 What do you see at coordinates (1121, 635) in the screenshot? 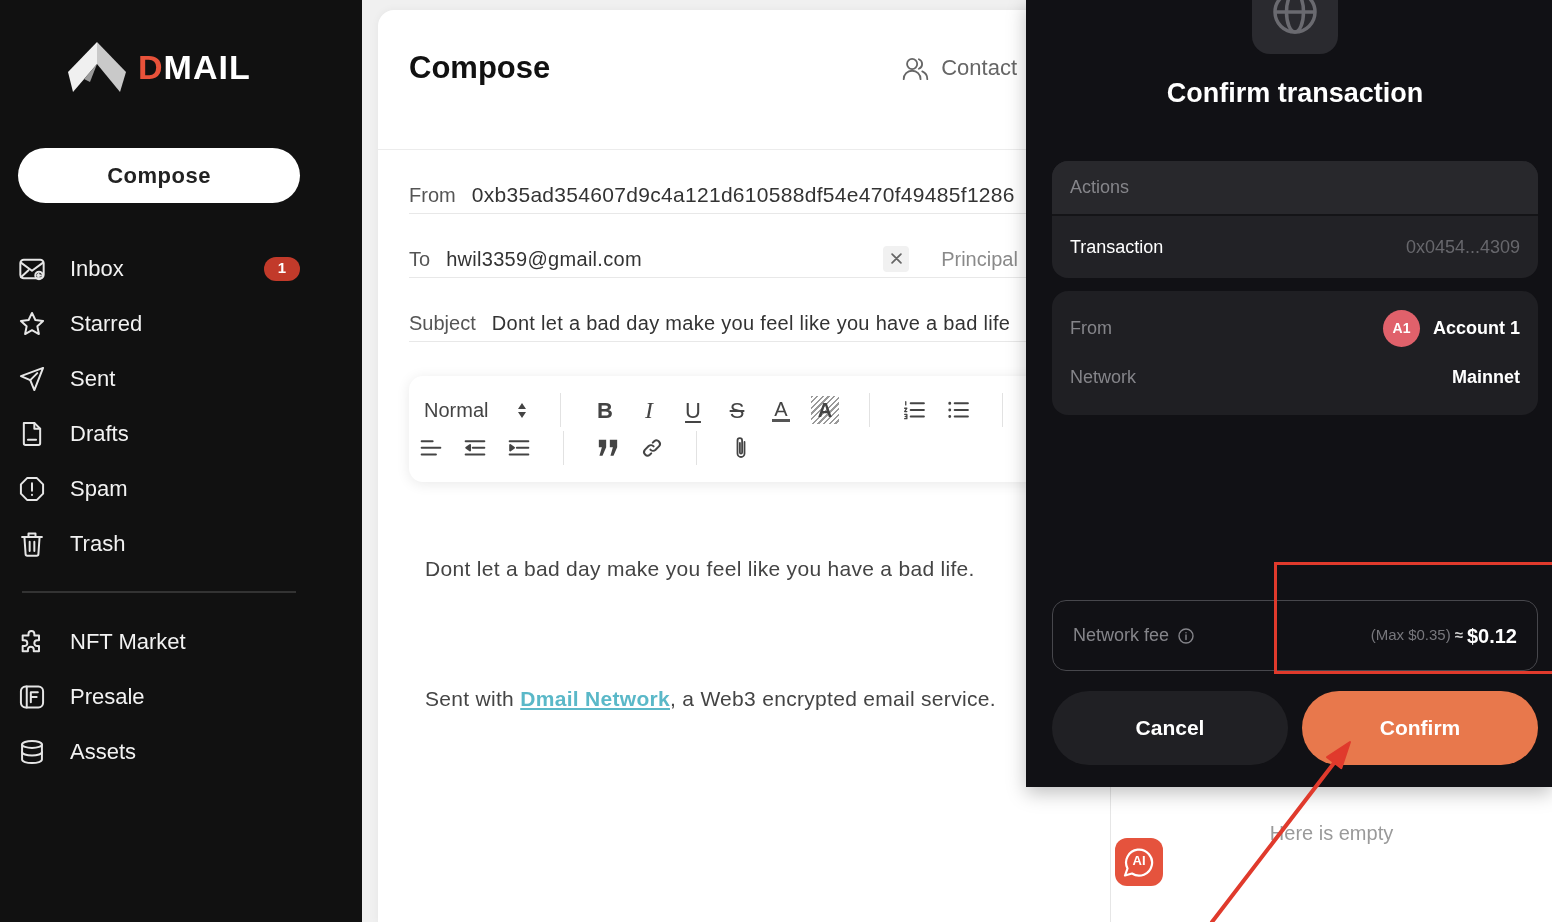
I see `fee-label: Network fee` at bounding box center [1121, 635].